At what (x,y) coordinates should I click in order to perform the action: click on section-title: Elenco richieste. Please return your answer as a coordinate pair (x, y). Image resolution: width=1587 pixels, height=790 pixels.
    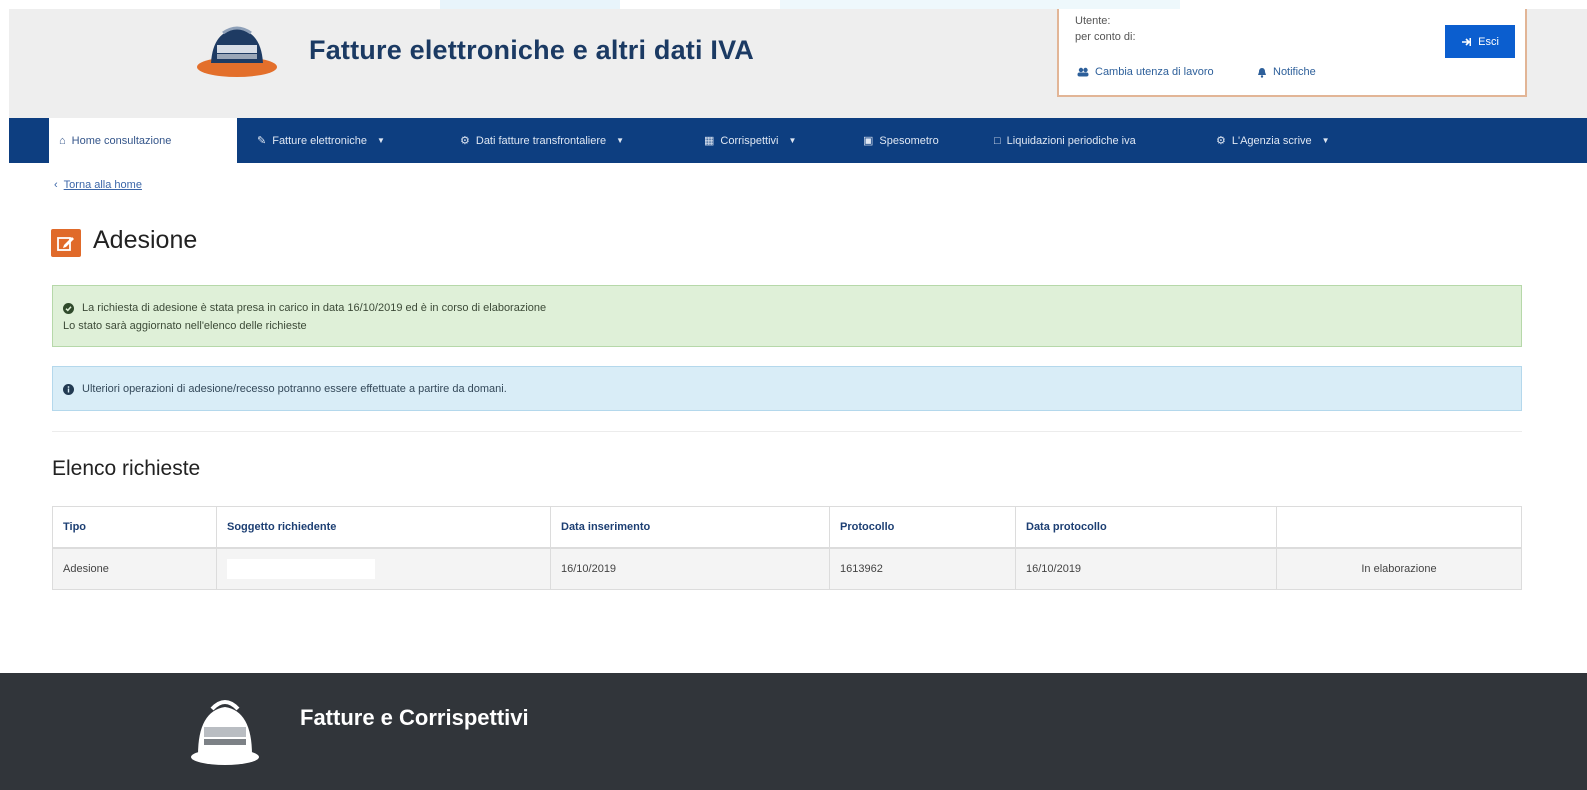
    Looking at the image, I should click on (126, 468).